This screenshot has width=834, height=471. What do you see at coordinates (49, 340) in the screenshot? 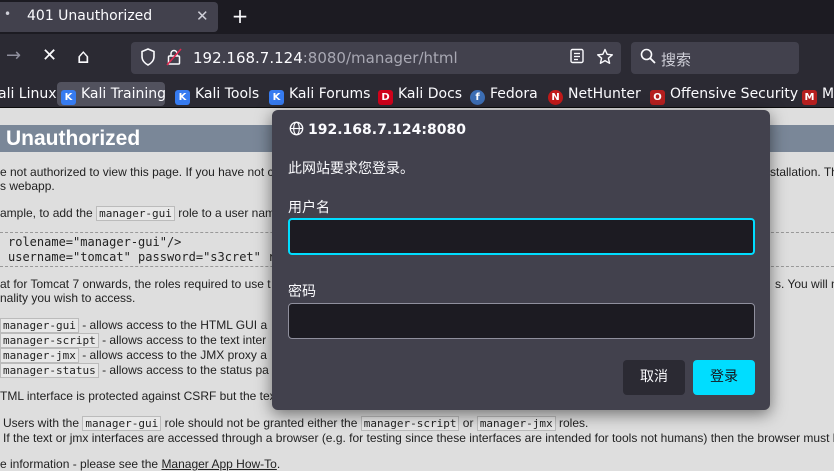
I see `role-code: manager-script` at bounding box center [49, 340].